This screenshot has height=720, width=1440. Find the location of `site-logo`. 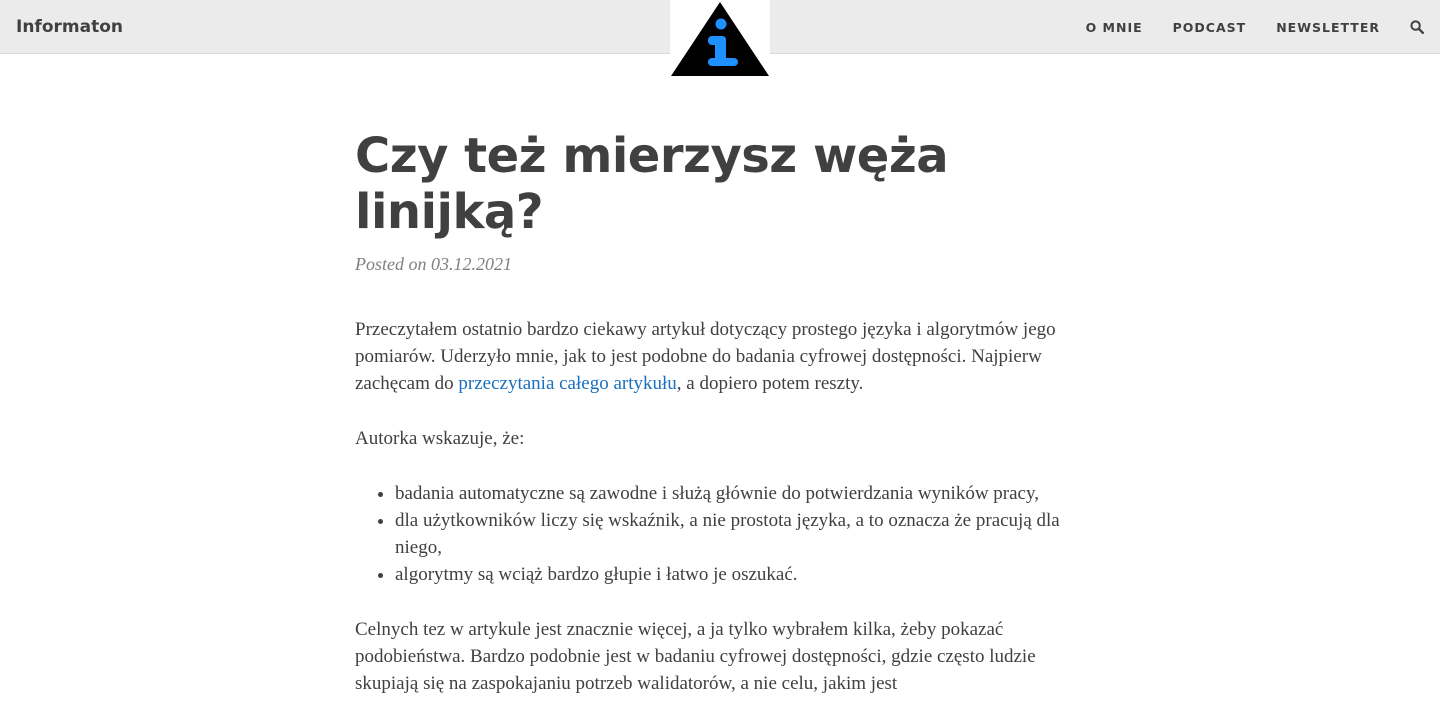

site-logo is located at coordinates (720, 39).